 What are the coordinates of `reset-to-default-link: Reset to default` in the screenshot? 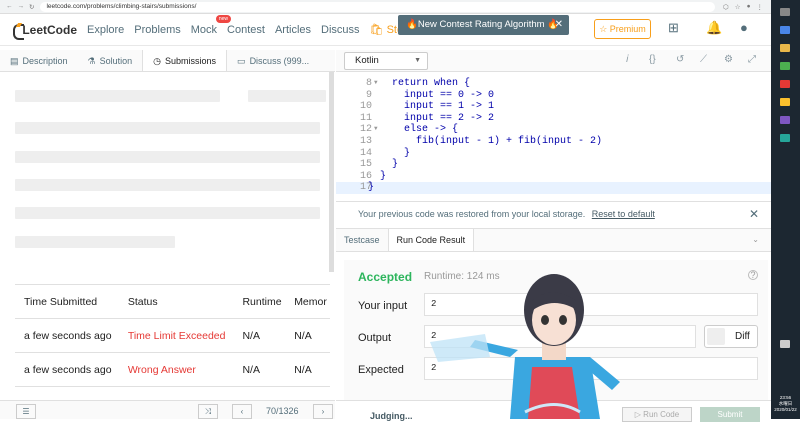 It's located at (623, 214).